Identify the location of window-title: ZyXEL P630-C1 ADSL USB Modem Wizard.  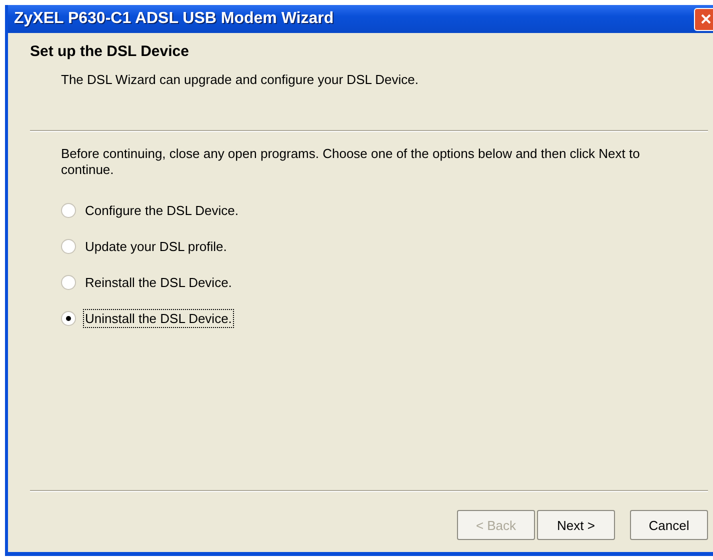
(173, 19).